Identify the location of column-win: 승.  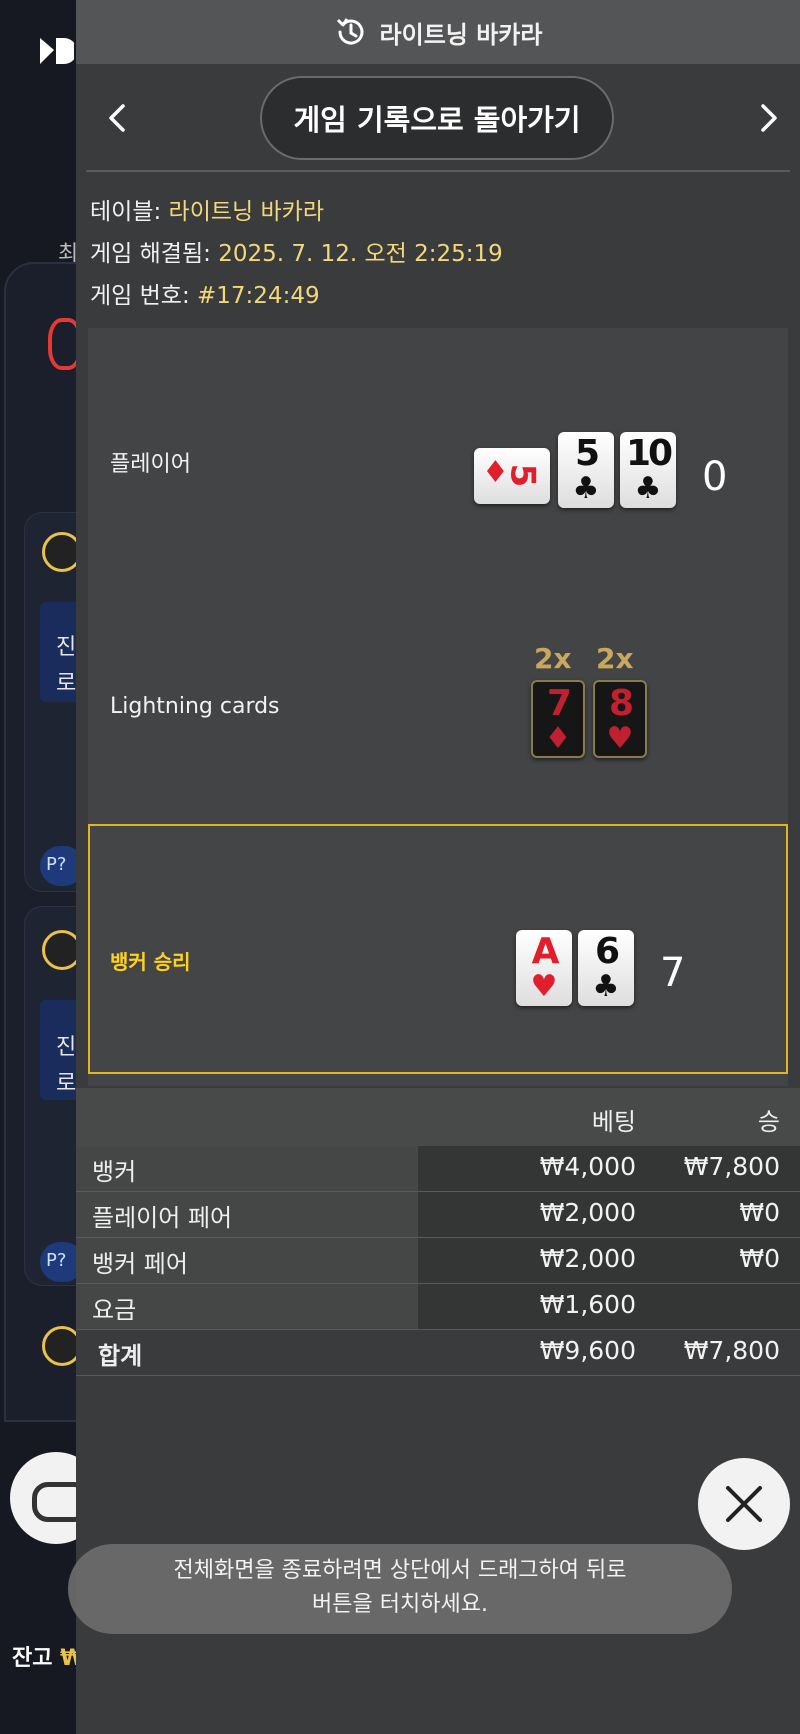
(768, 1122).